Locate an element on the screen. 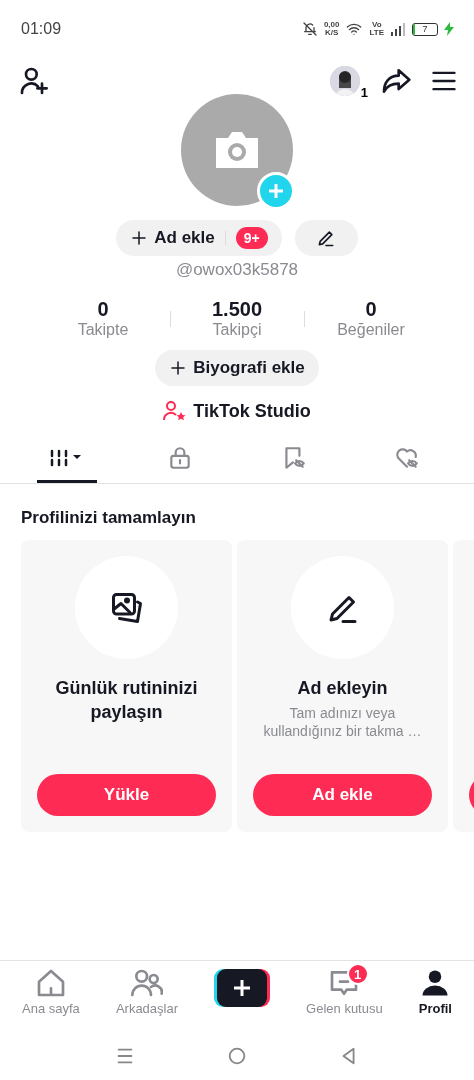  unread-badge: 1 is located at coordinates (357, 974).